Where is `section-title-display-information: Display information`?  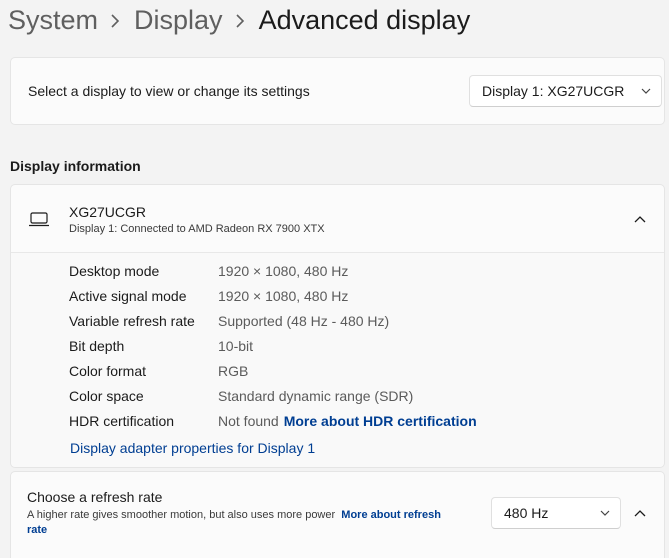
section-title-display-information: Display information is located at coordinates (75, 166).